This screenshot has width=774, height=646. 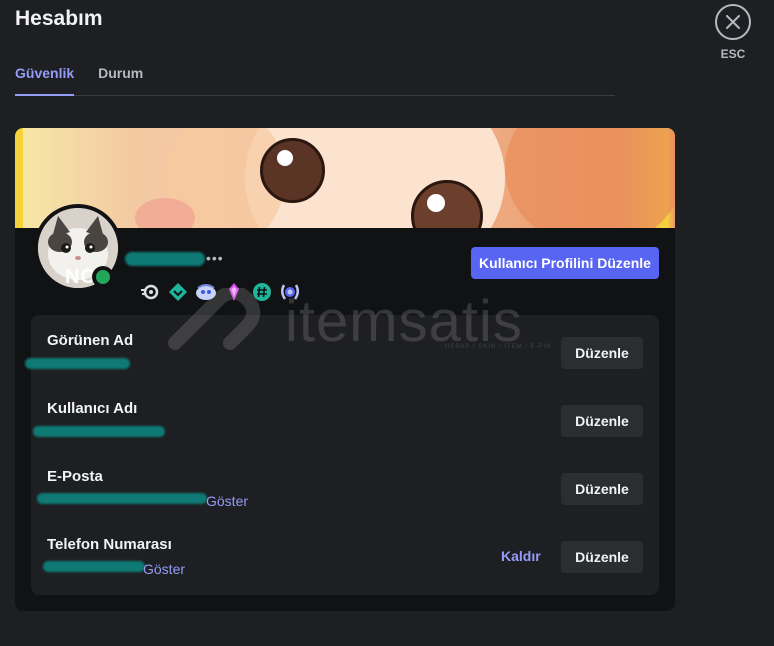 I want to click on email-value-redacted, so click(x=122, y=498).